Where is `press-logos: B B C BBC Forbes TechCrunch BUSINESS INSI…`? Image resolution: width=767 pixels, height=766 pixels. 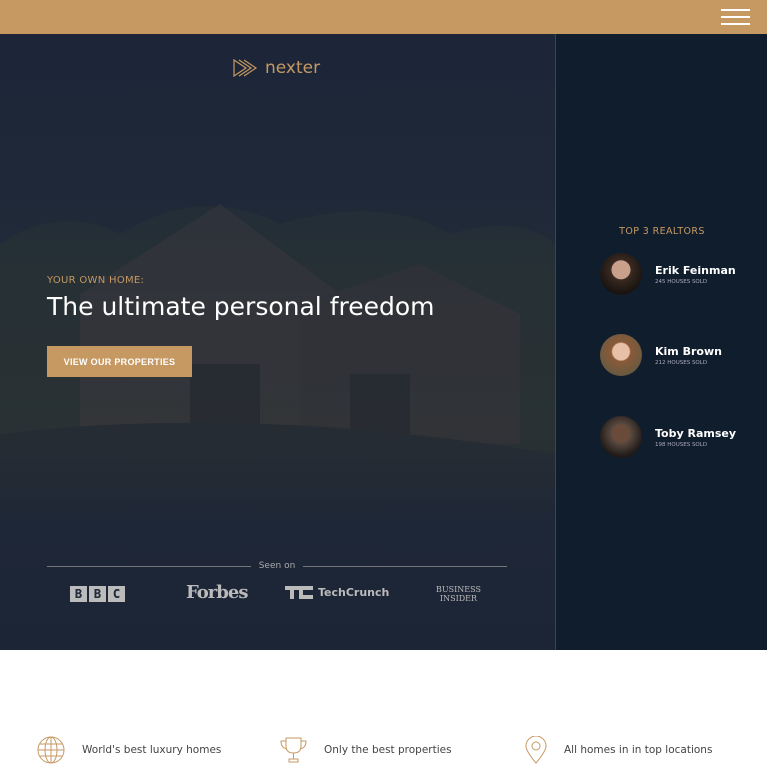 press-logos: B B C BBC Forbes TechCrunch BUSINESS INSI… is located at coordinates (277, 595).